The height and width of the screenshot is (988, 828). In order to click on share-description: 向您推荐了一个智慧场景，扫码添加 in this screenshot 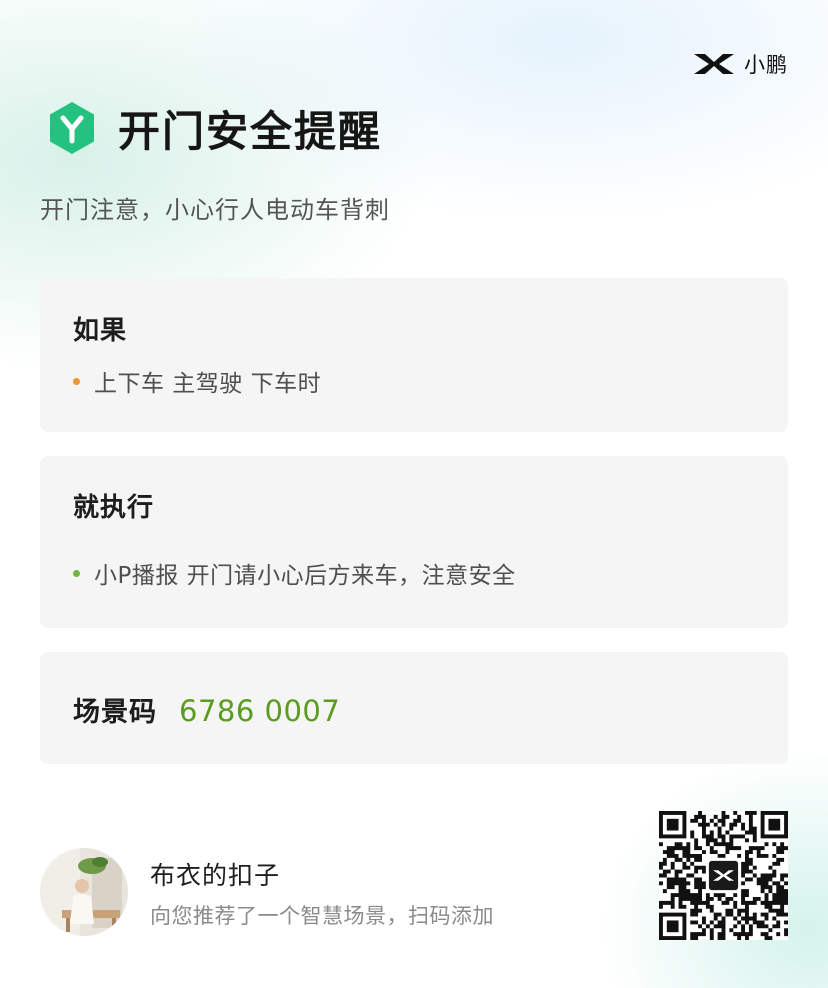, I will do `click(322, 916)`.